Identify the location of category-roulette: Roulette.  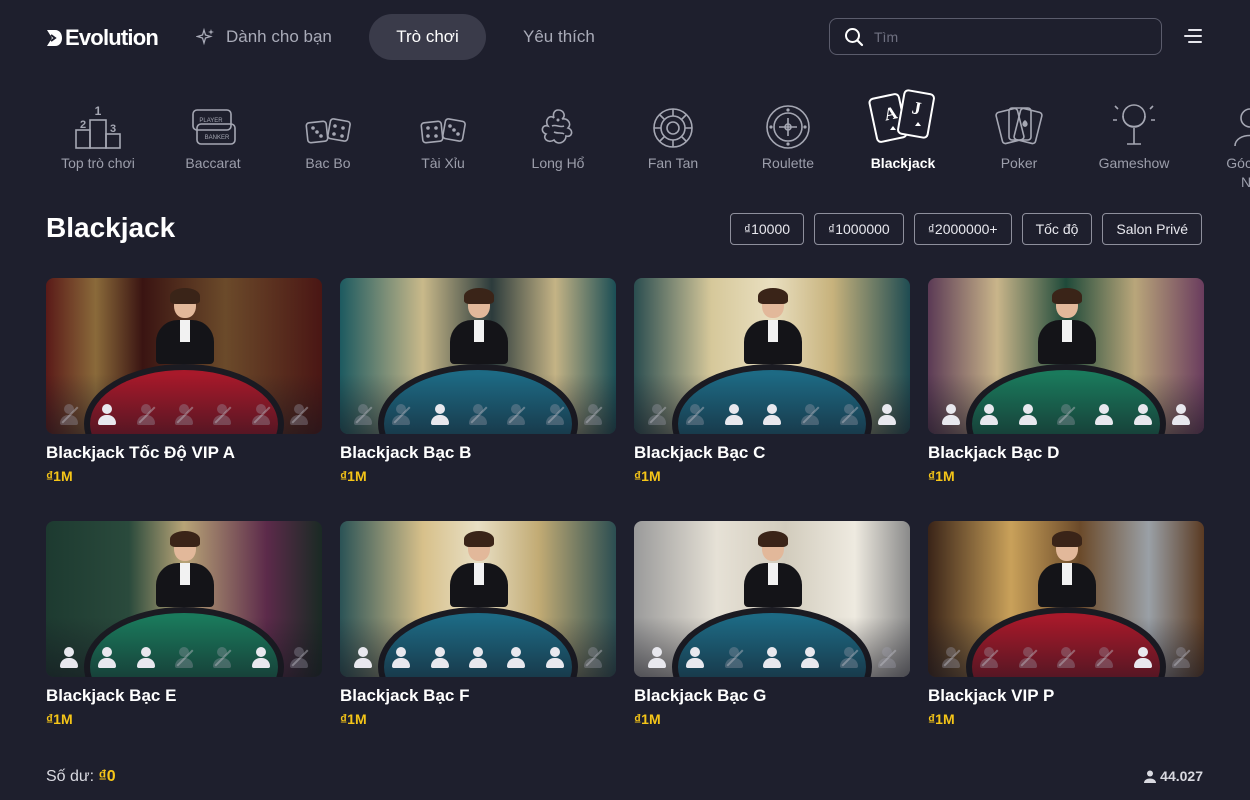
(788, 139).